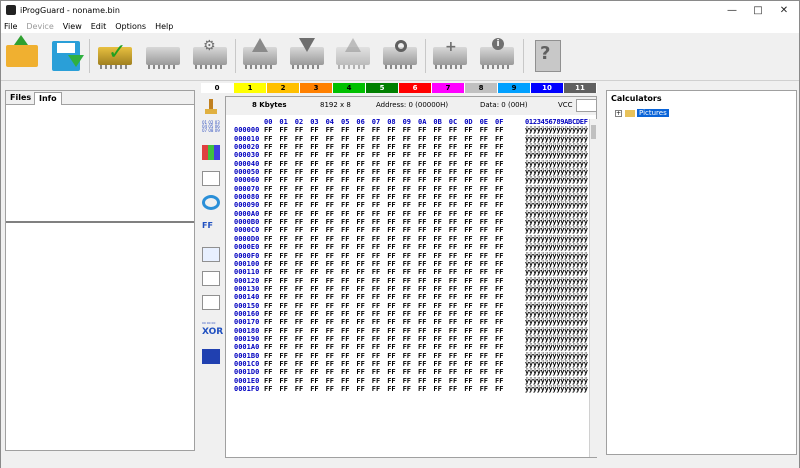 The width and height of the screenshot is (800, 468). Describe the element at coordinates (48, 98) in the screenshot. I see `tab-info: Info` at that location.